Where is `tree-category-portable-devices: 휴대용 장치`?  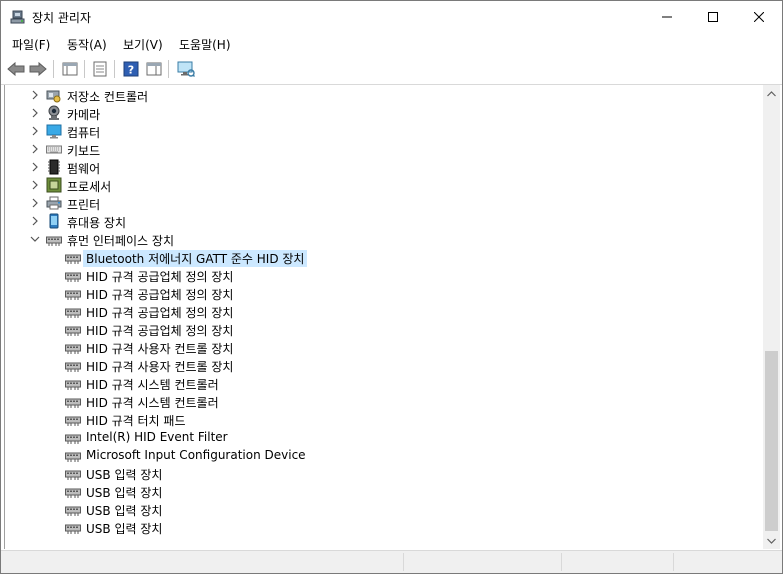 tree-category-portable-devices: 휴대용 장치 is located at coordinates (375, 221).